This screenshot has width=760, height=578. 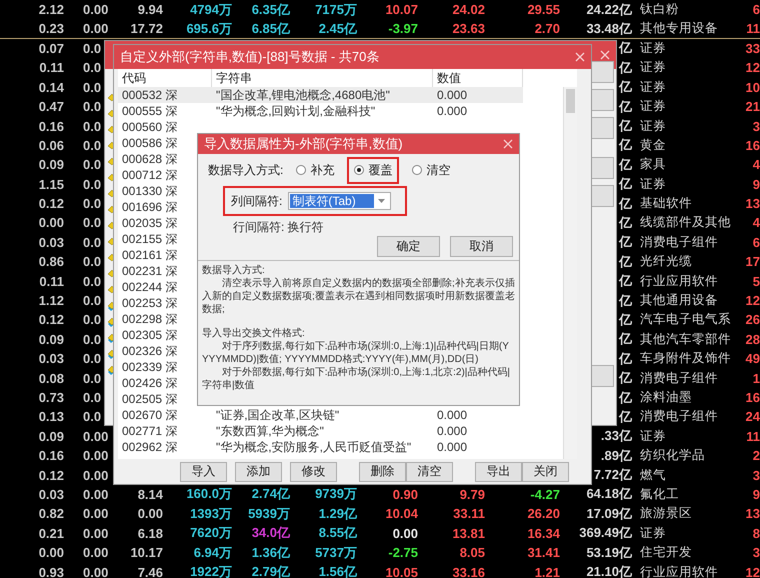 I want to click on table-cell: 钛白粉, so click(x=659, y=9).